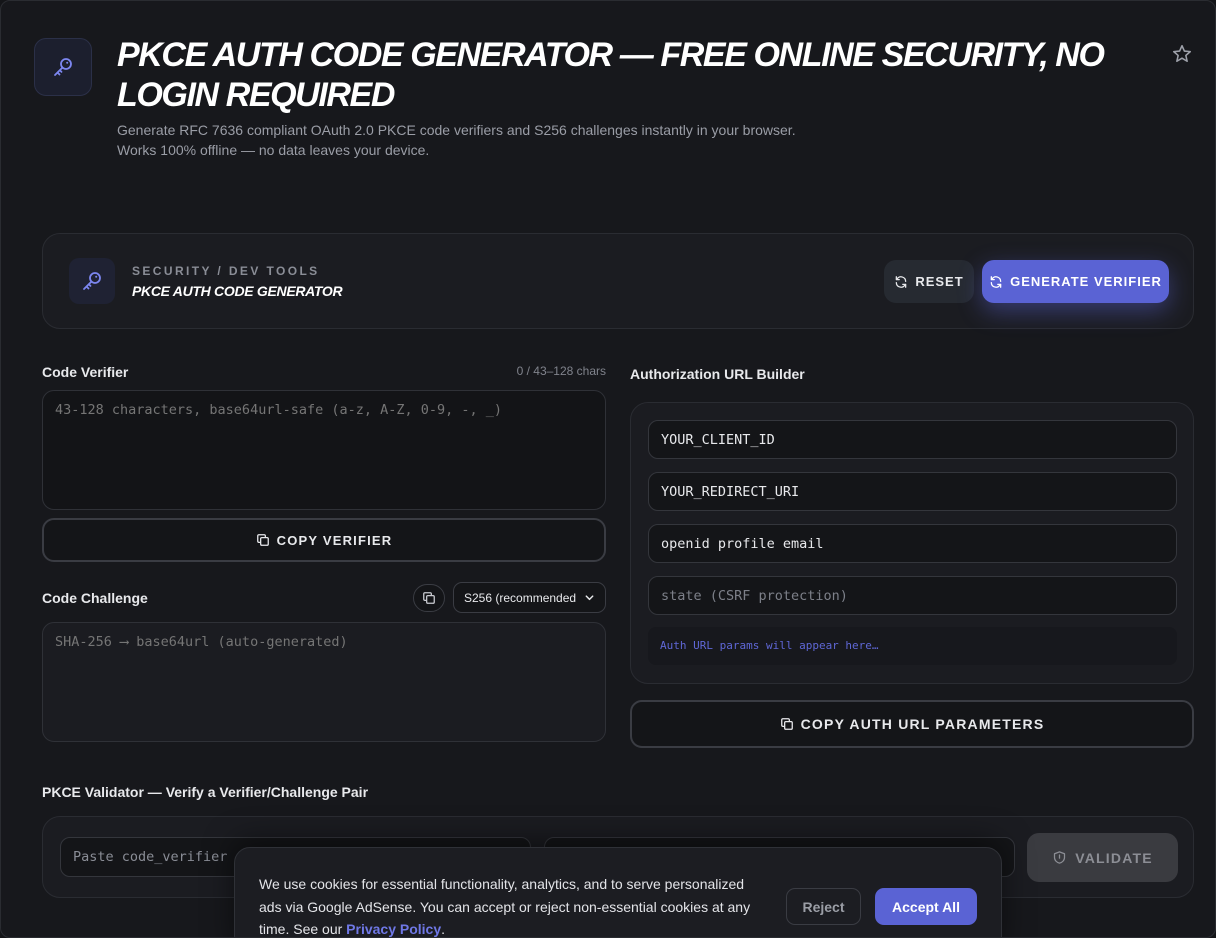  Describe the element at coordinates (926, 906) in the screenshot. I see `accept-cookies-button: Accept All` at that location.